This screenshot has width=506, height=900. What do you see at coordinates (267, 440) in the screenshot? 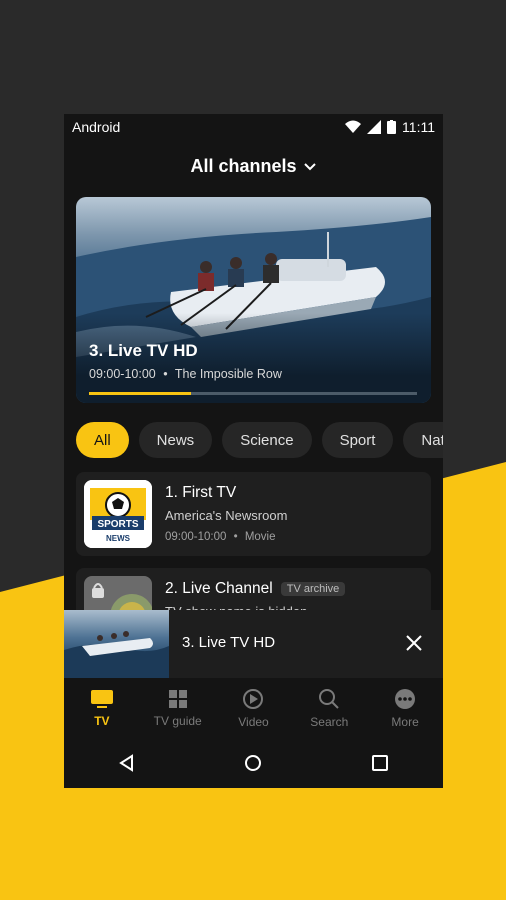
I see `filter-science: Science` at bounding box center [267, 440].